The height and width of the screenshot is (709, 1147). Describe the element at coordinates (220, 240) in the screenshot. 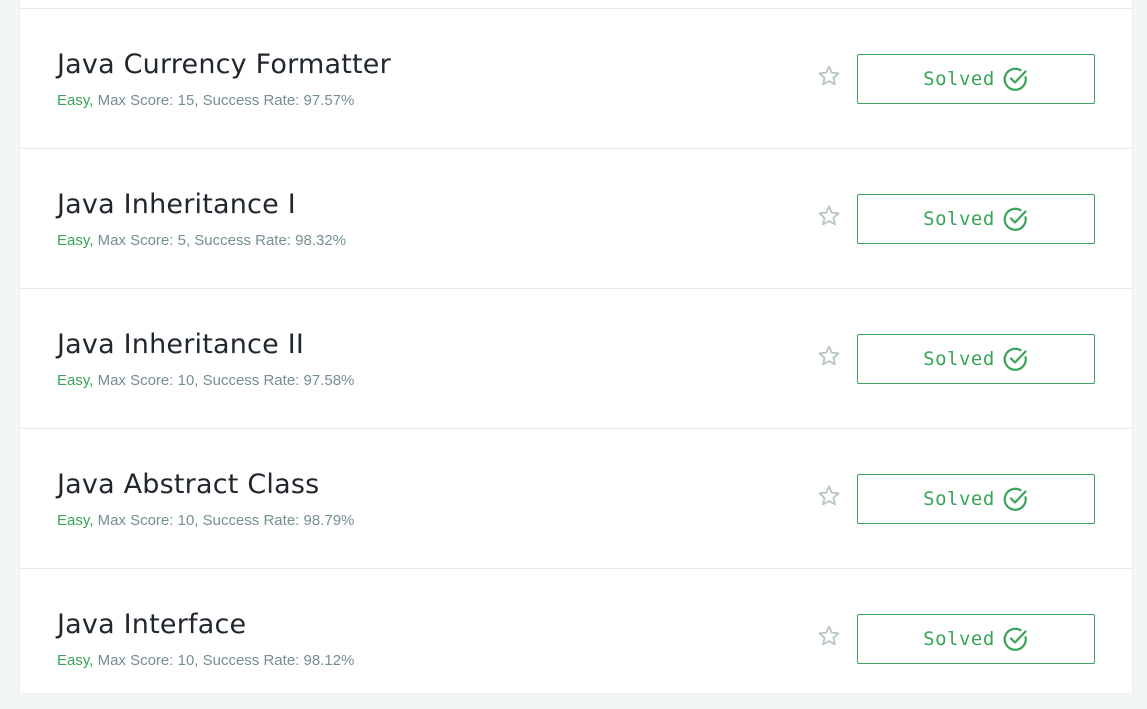

I see `challenge-details: Max Score: 5, Success Rate: 98.32%` at that location.